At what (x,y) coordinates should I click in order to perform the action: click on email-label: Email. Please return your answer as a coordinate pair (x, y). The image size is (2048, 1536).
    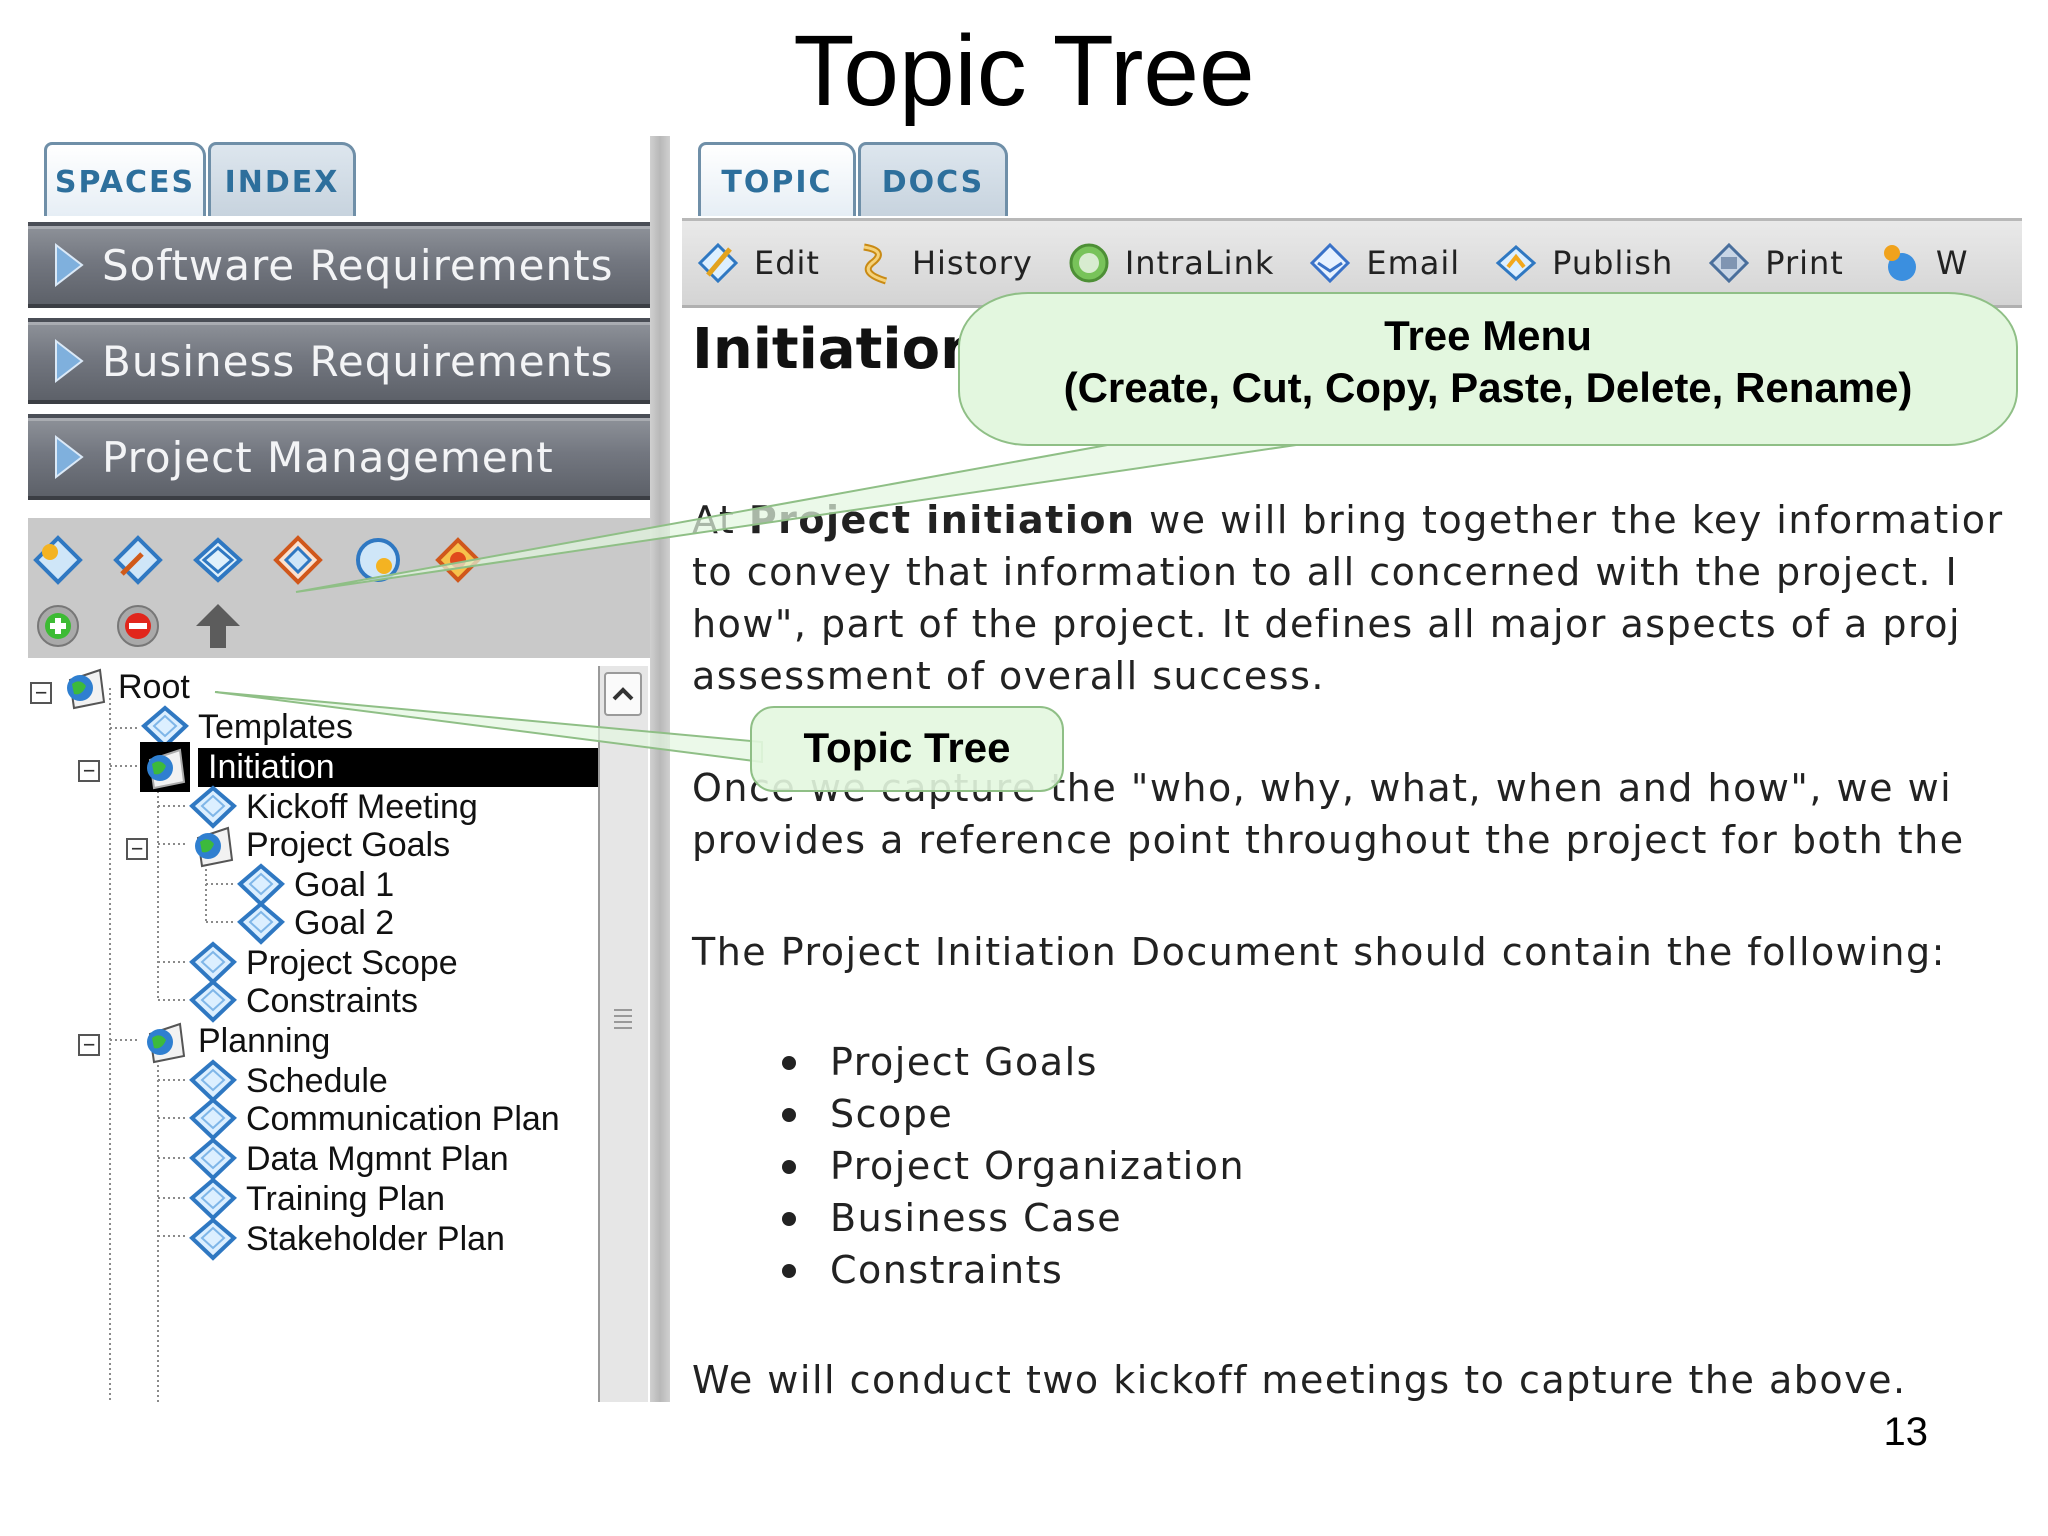
    Looking at the image, I should click on (1413, 263).